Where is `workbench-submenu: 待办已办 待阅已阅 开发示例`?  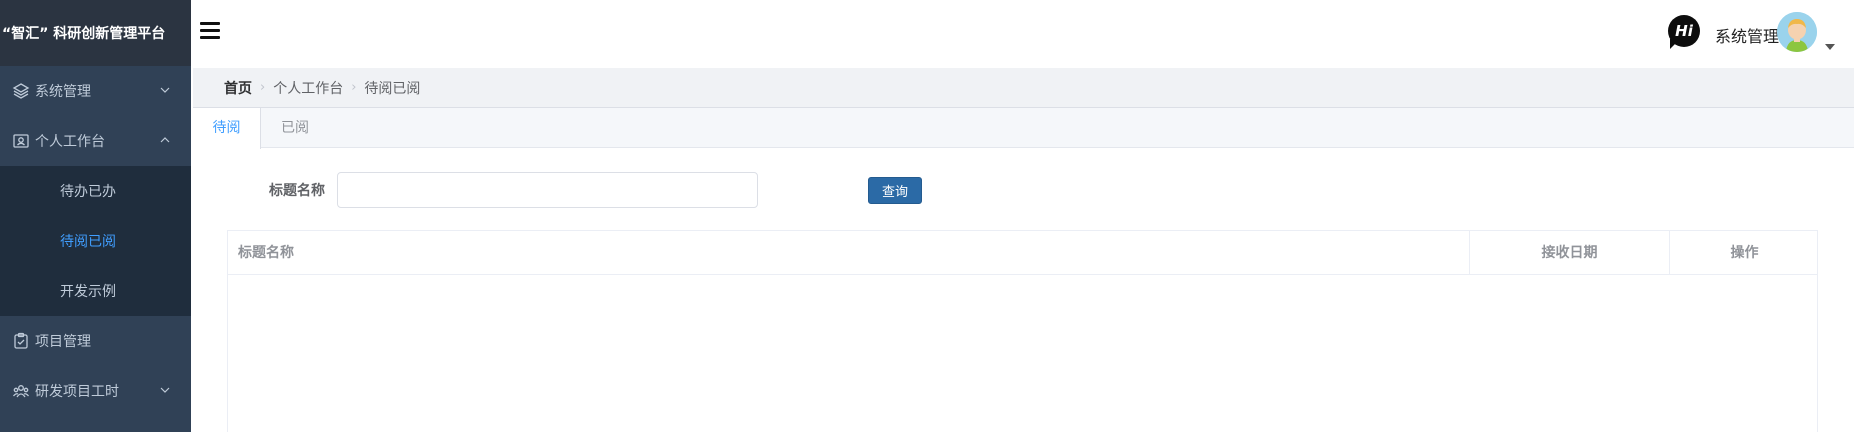
workbench-submenu: 待办已办 待阅已阅 开发示例 is located at coordinates (95, 241).